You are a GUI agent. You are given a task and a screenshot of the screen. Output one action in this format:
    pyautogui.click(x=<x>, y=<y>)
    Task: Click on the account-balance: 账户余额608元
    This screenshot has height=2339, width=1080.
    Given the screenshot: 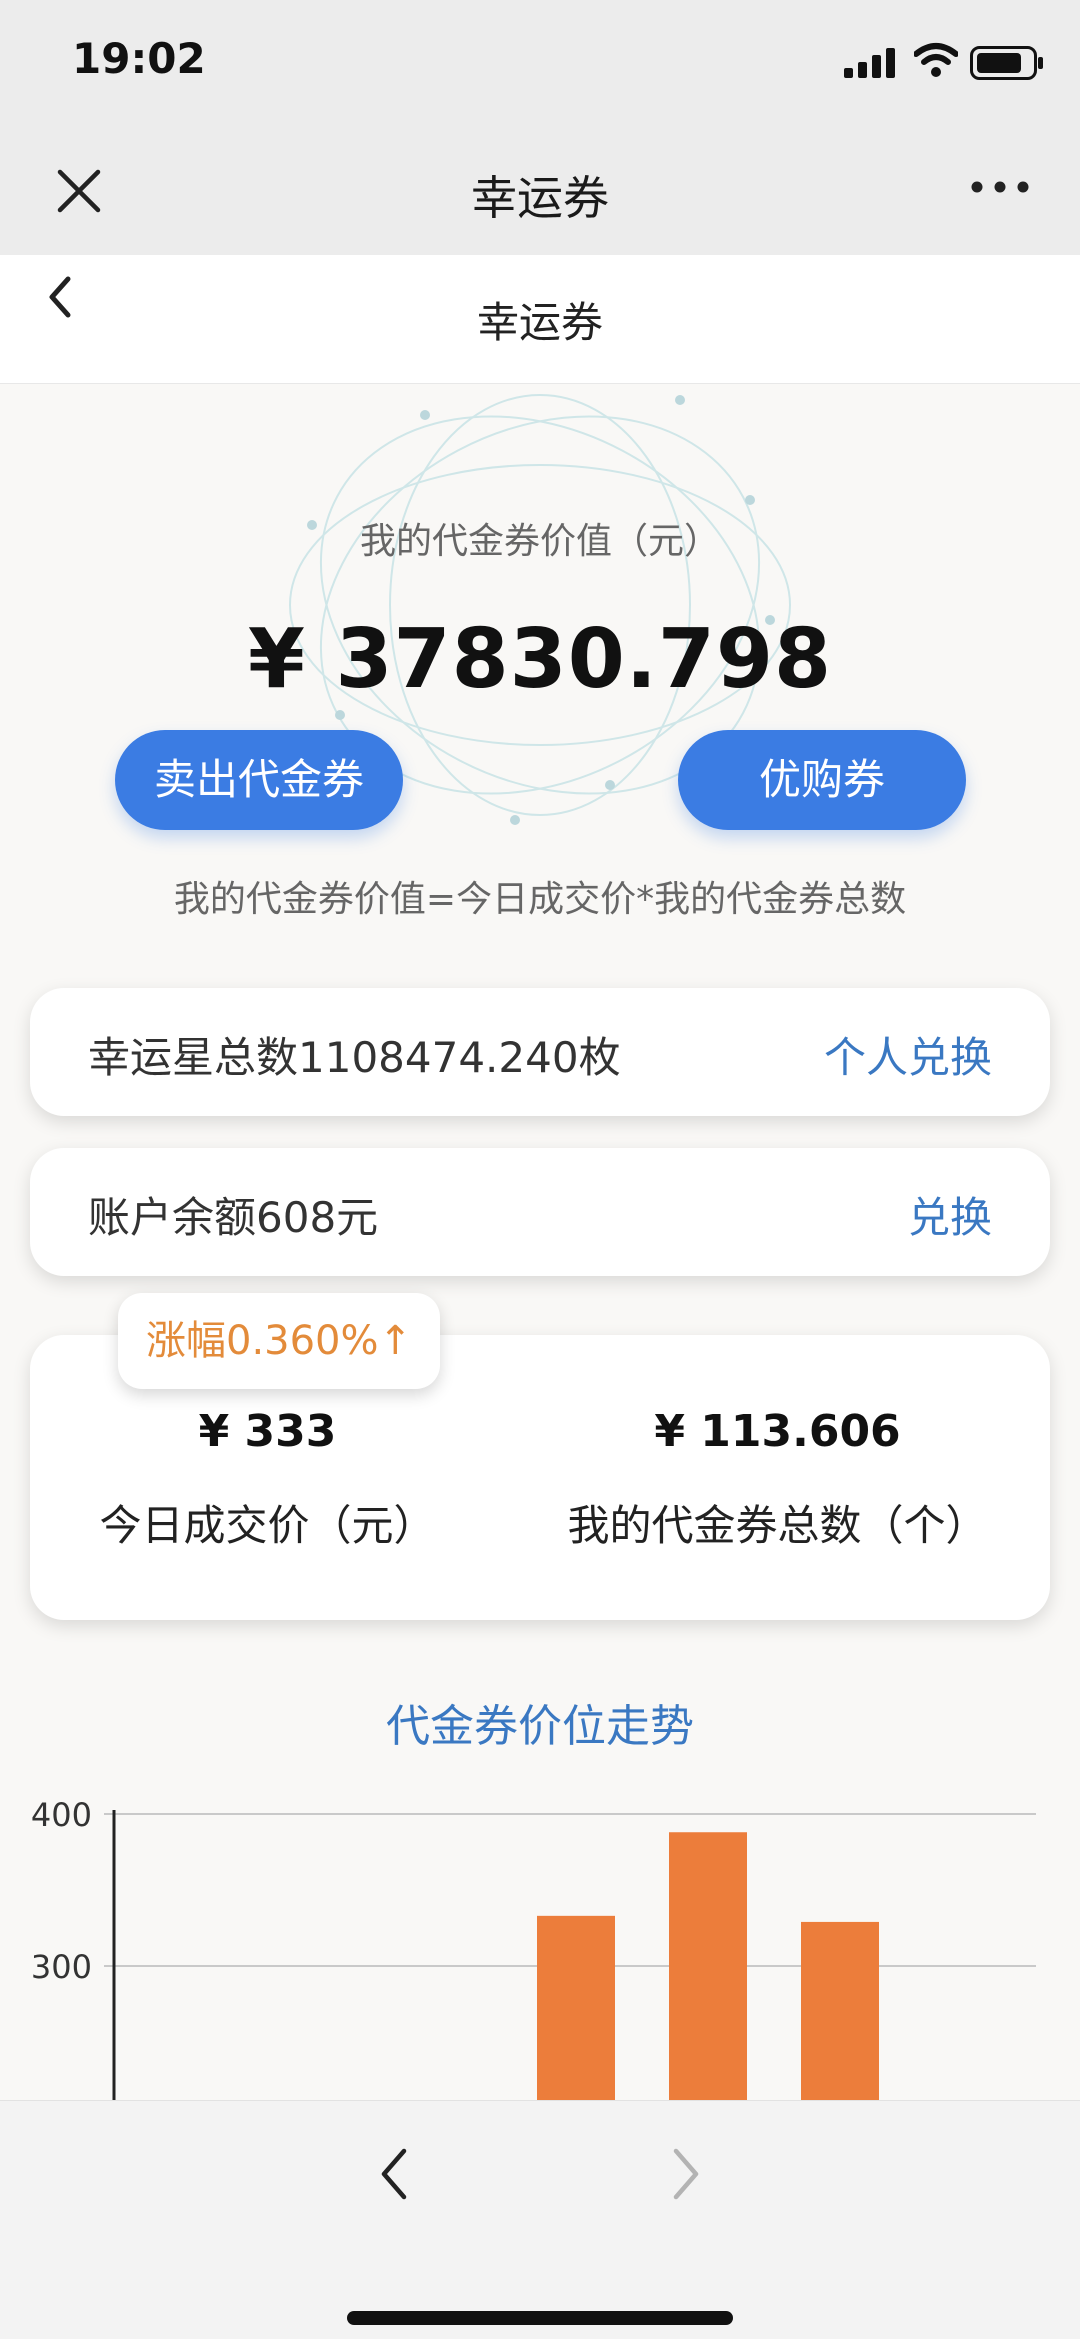 What is the action you would take?
    pyautogui.click(x=233, y=1217)
    